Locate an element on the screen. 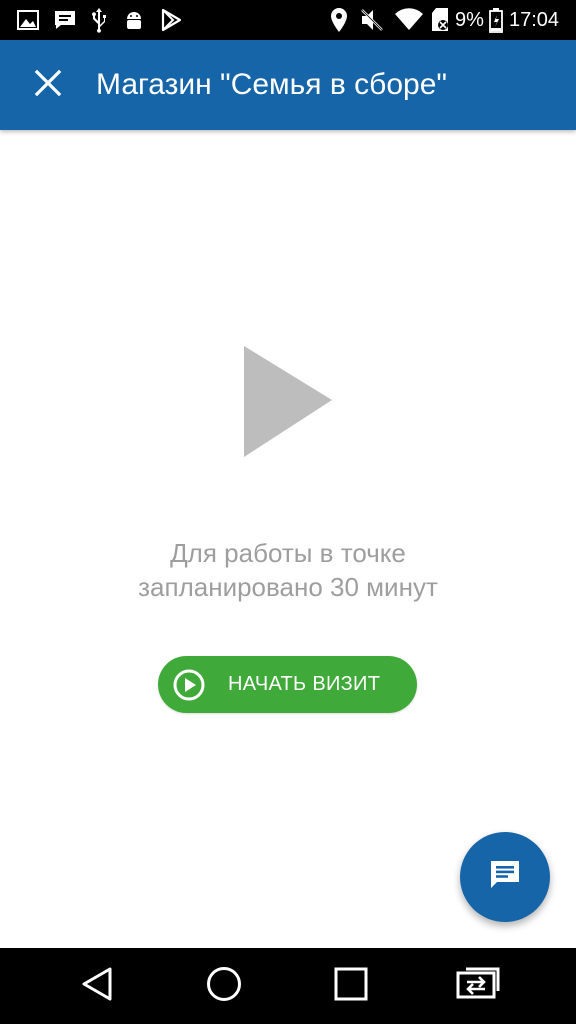 The height and width of the screenshot is (1024, 576). start-visit-button: НАЧАТЬ ВИЗИТ is located at coordinates (287, 684).